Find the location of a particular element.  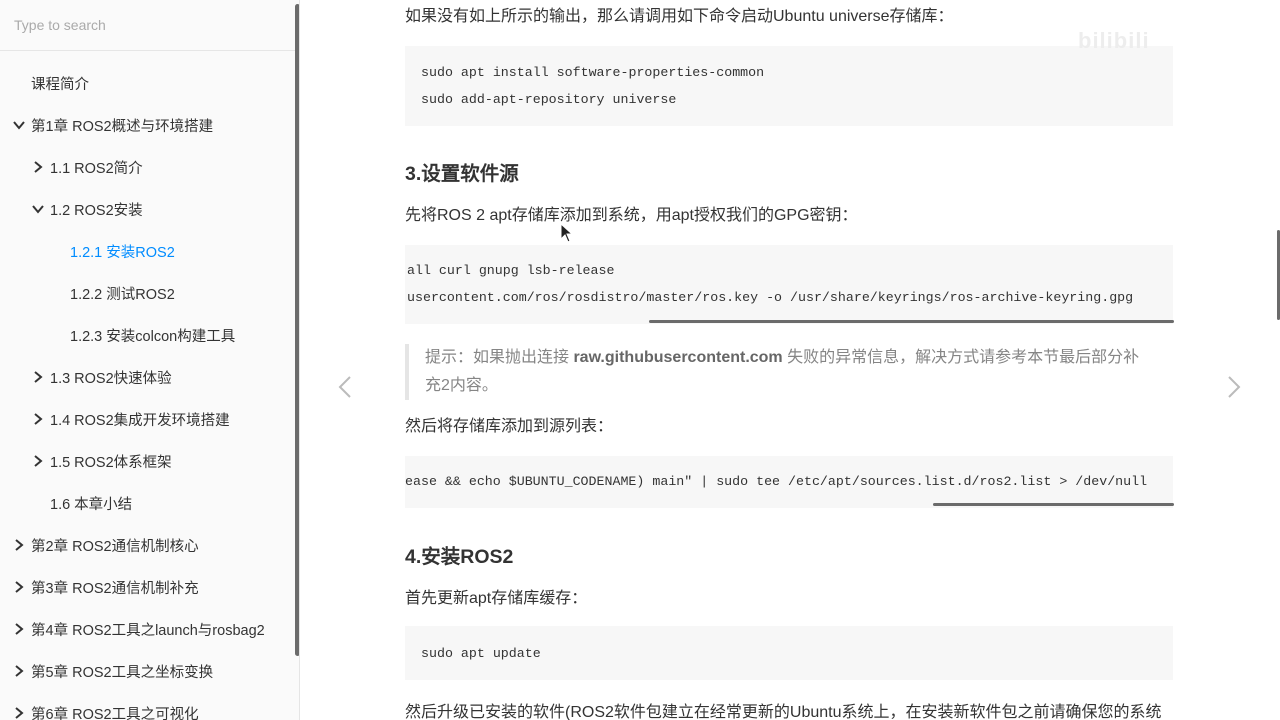

sidebar-item: 第4章 ROS2工具之launch与rosbag2 is located at coordinates (148, 629).